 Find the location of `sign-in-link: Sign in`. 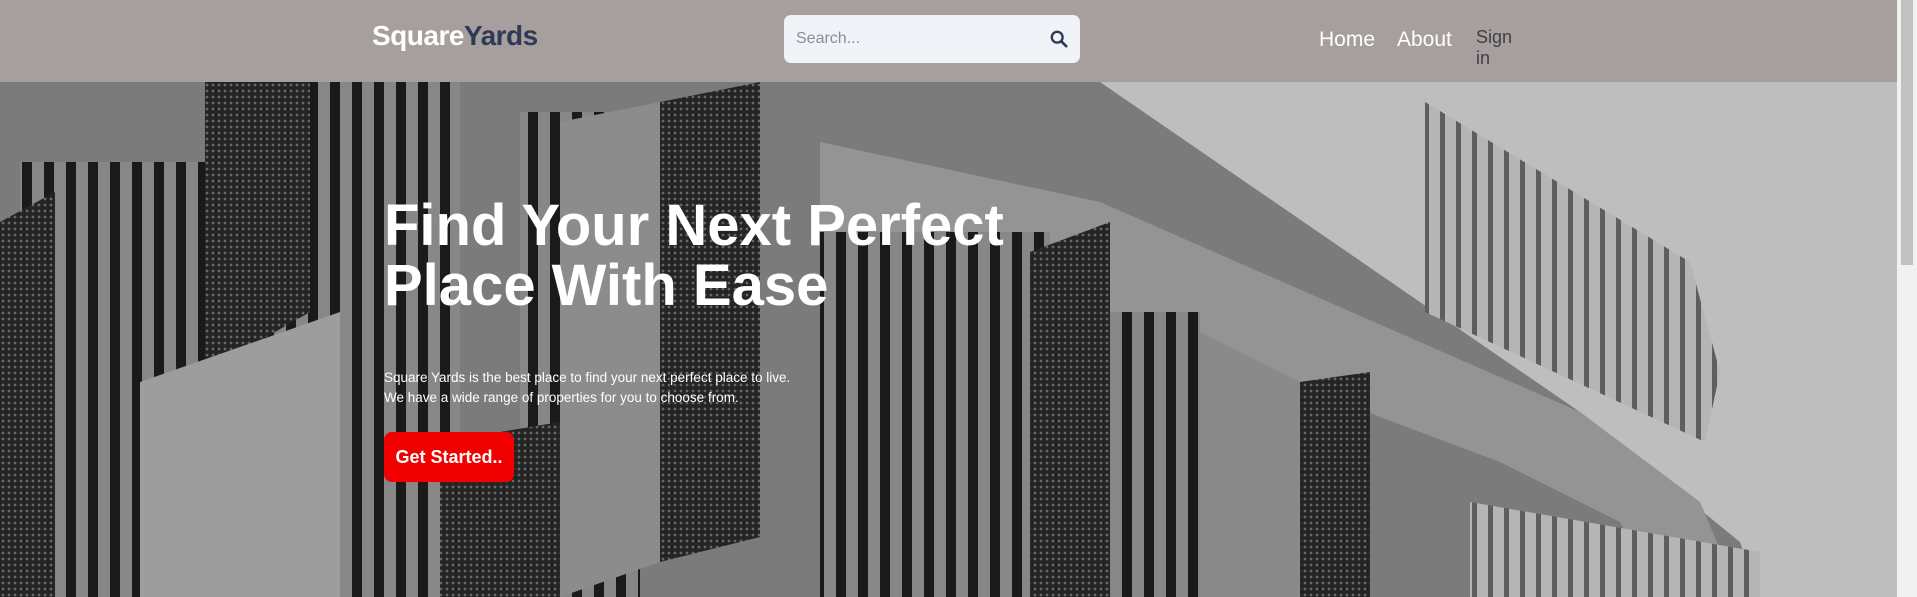

sign-in-link: Sign in is located at coordinates (1494, 48).